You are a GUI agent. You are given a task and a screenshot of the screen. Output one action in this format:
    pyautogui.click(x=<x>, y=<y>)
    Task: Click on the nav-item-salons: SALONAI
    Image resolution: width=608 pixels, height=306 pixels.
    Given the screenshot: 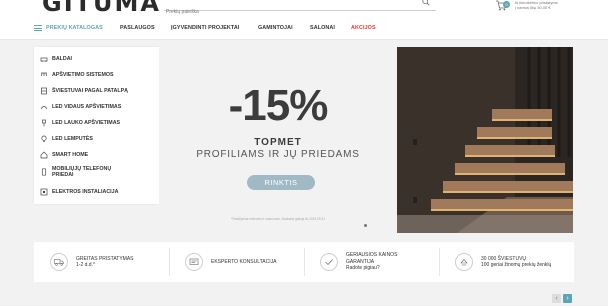 What is the action you would take?
    pyautogui.click(x=322, y=28)
    